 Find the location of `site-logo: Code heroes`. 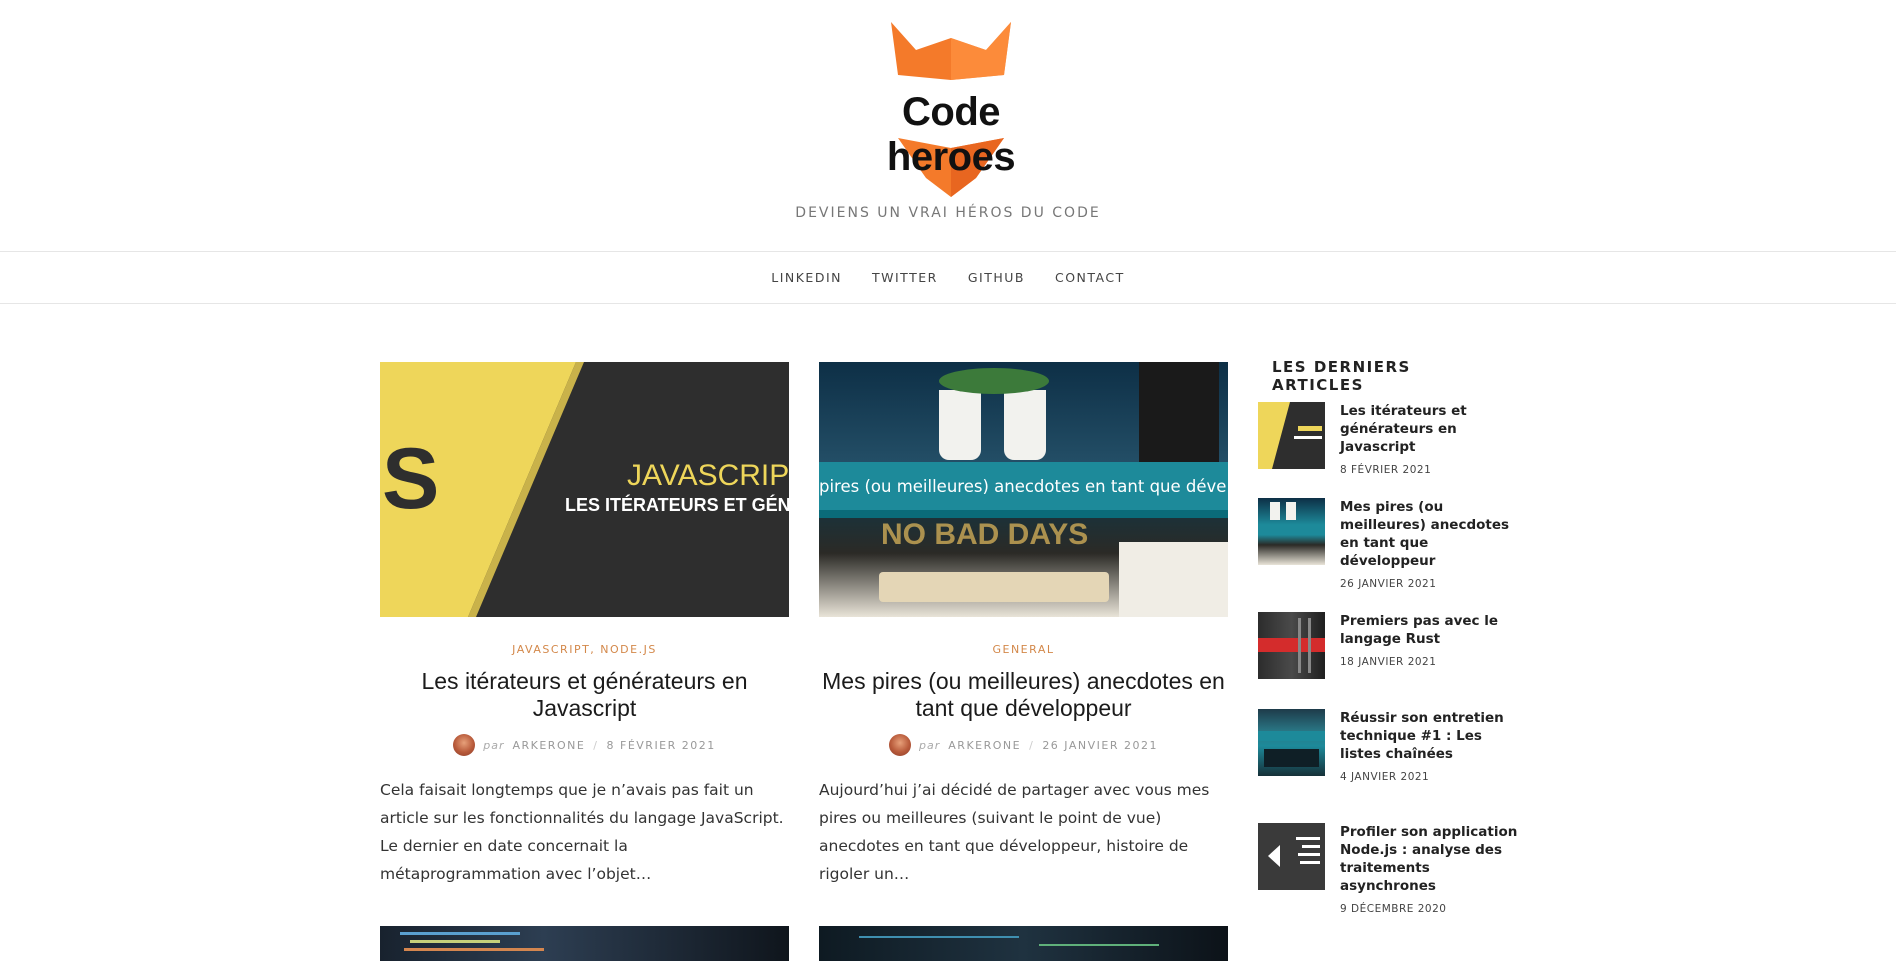

site-logo: Code heroes is located at coordinates (951, 110).